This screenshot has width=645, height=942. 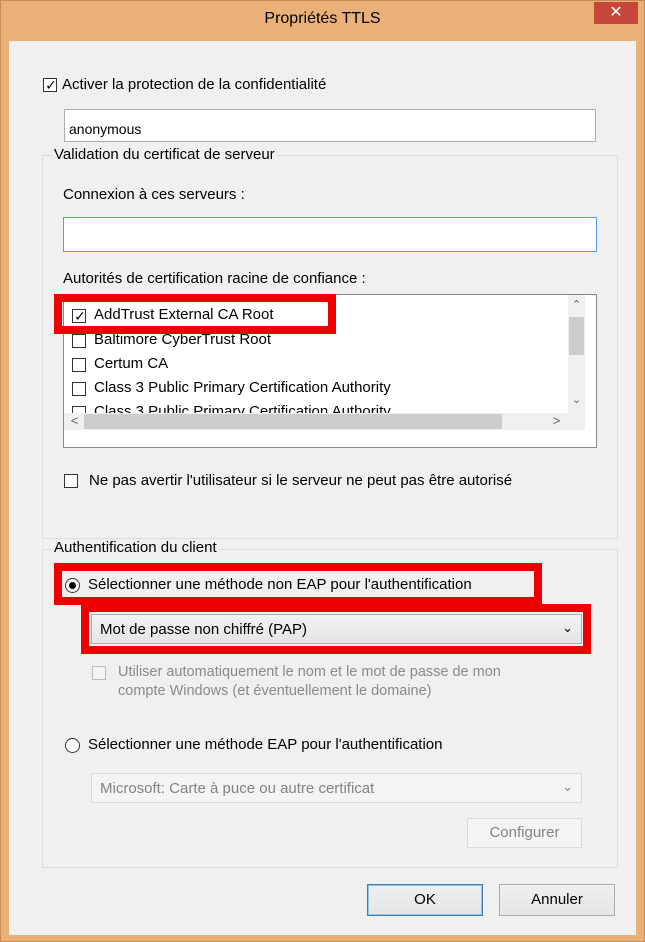 I want to click on title-bar: Propriétés TTLS ✕, so click(x=322, y=21).